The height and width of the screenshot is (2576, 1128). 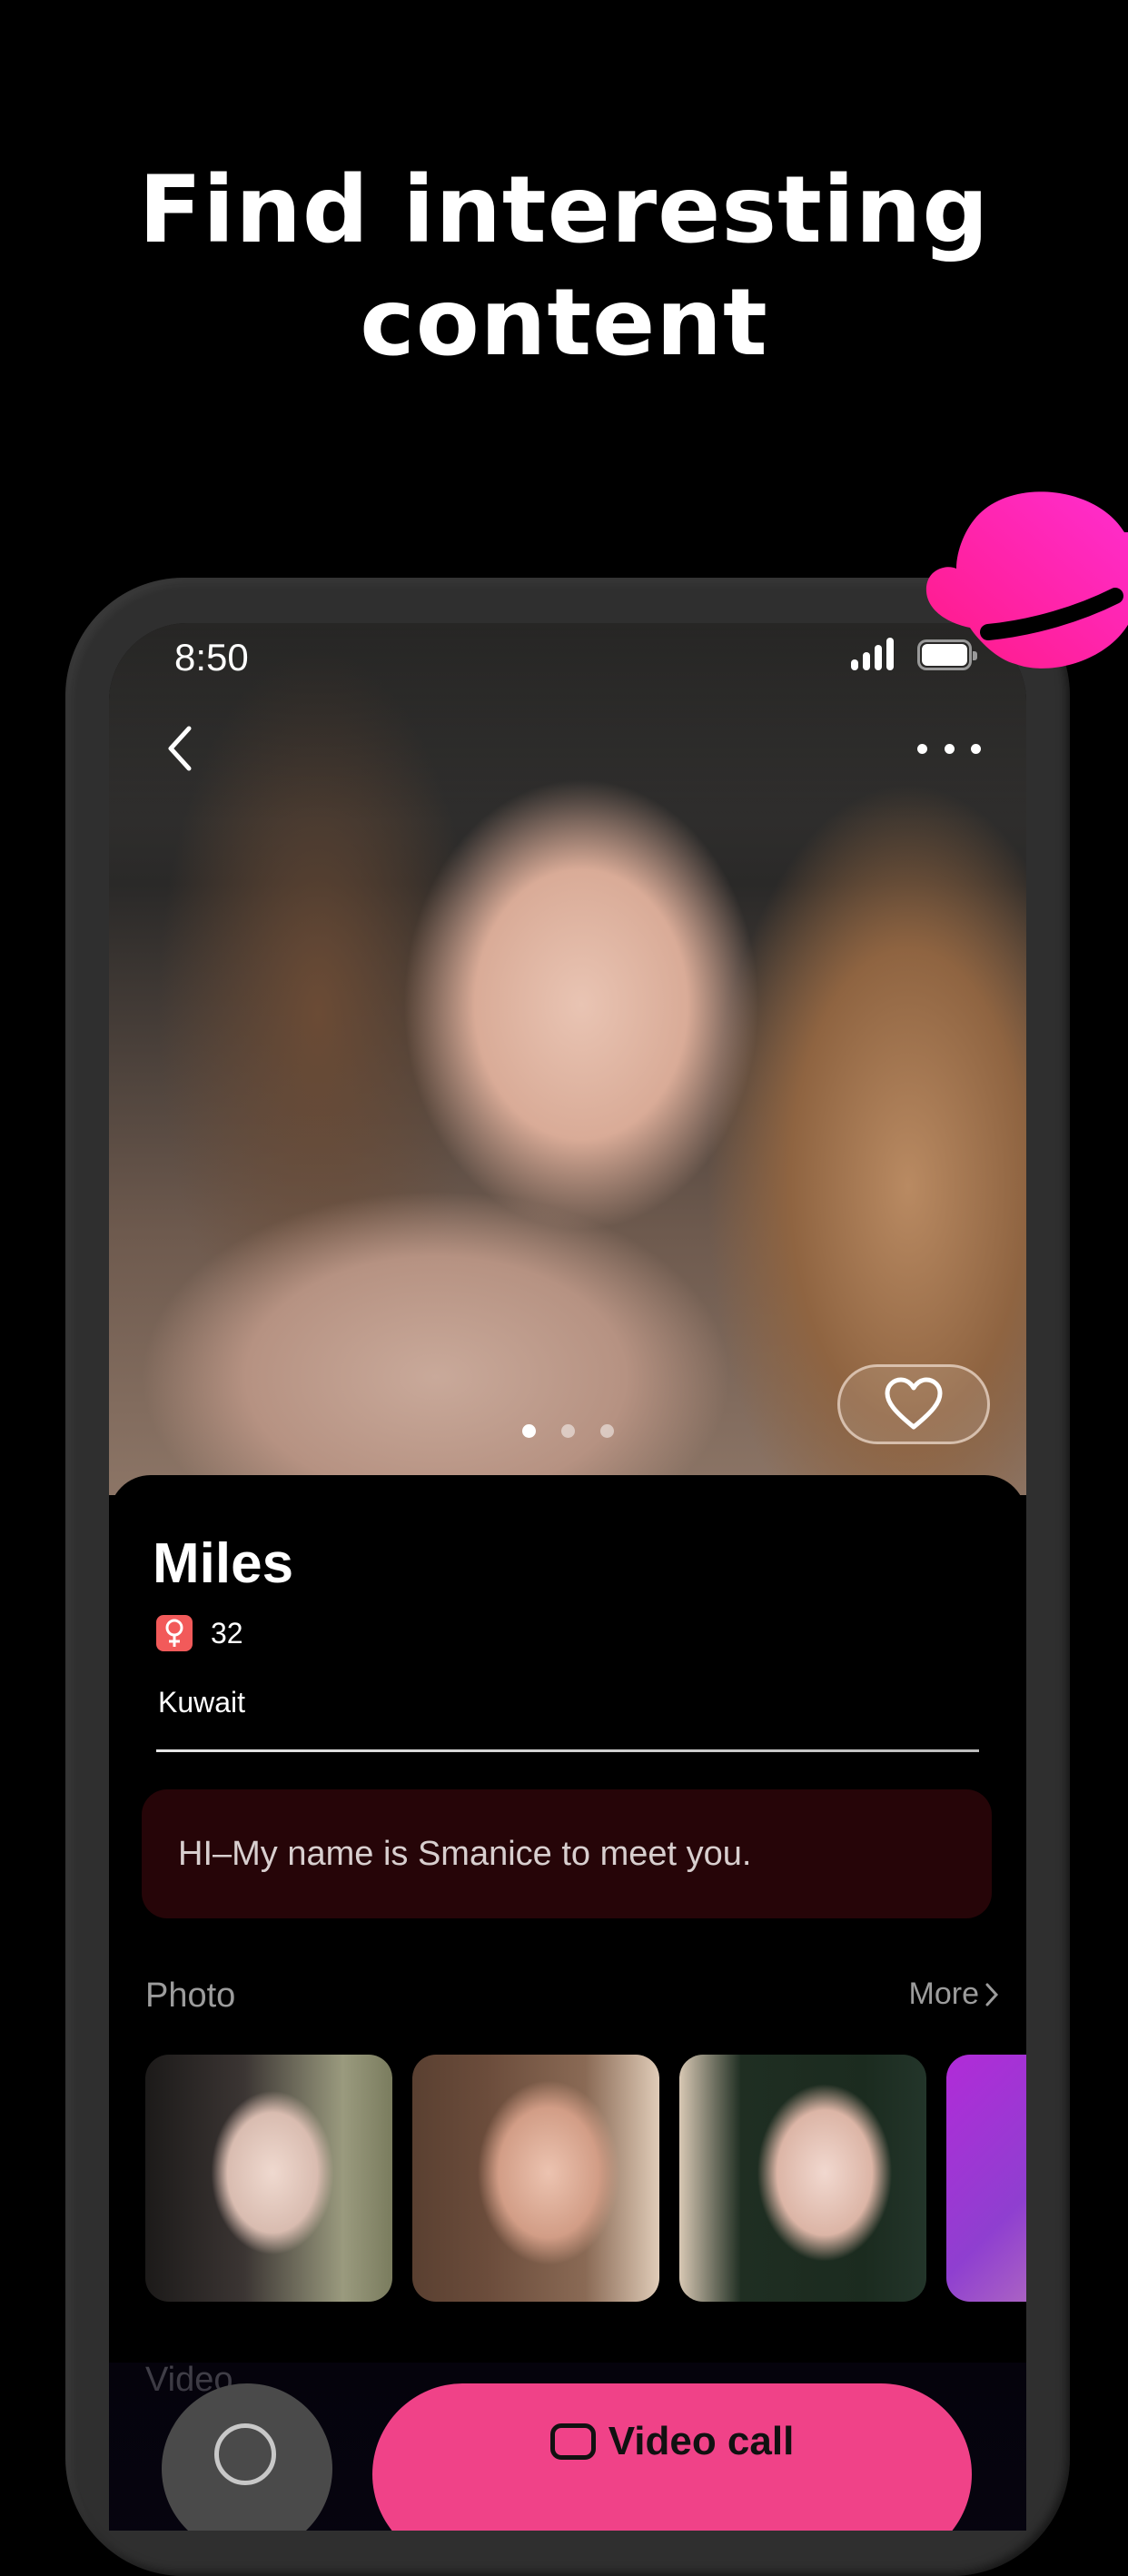 I want to click on heart-outline-icon, so click(x=914, y=1403).